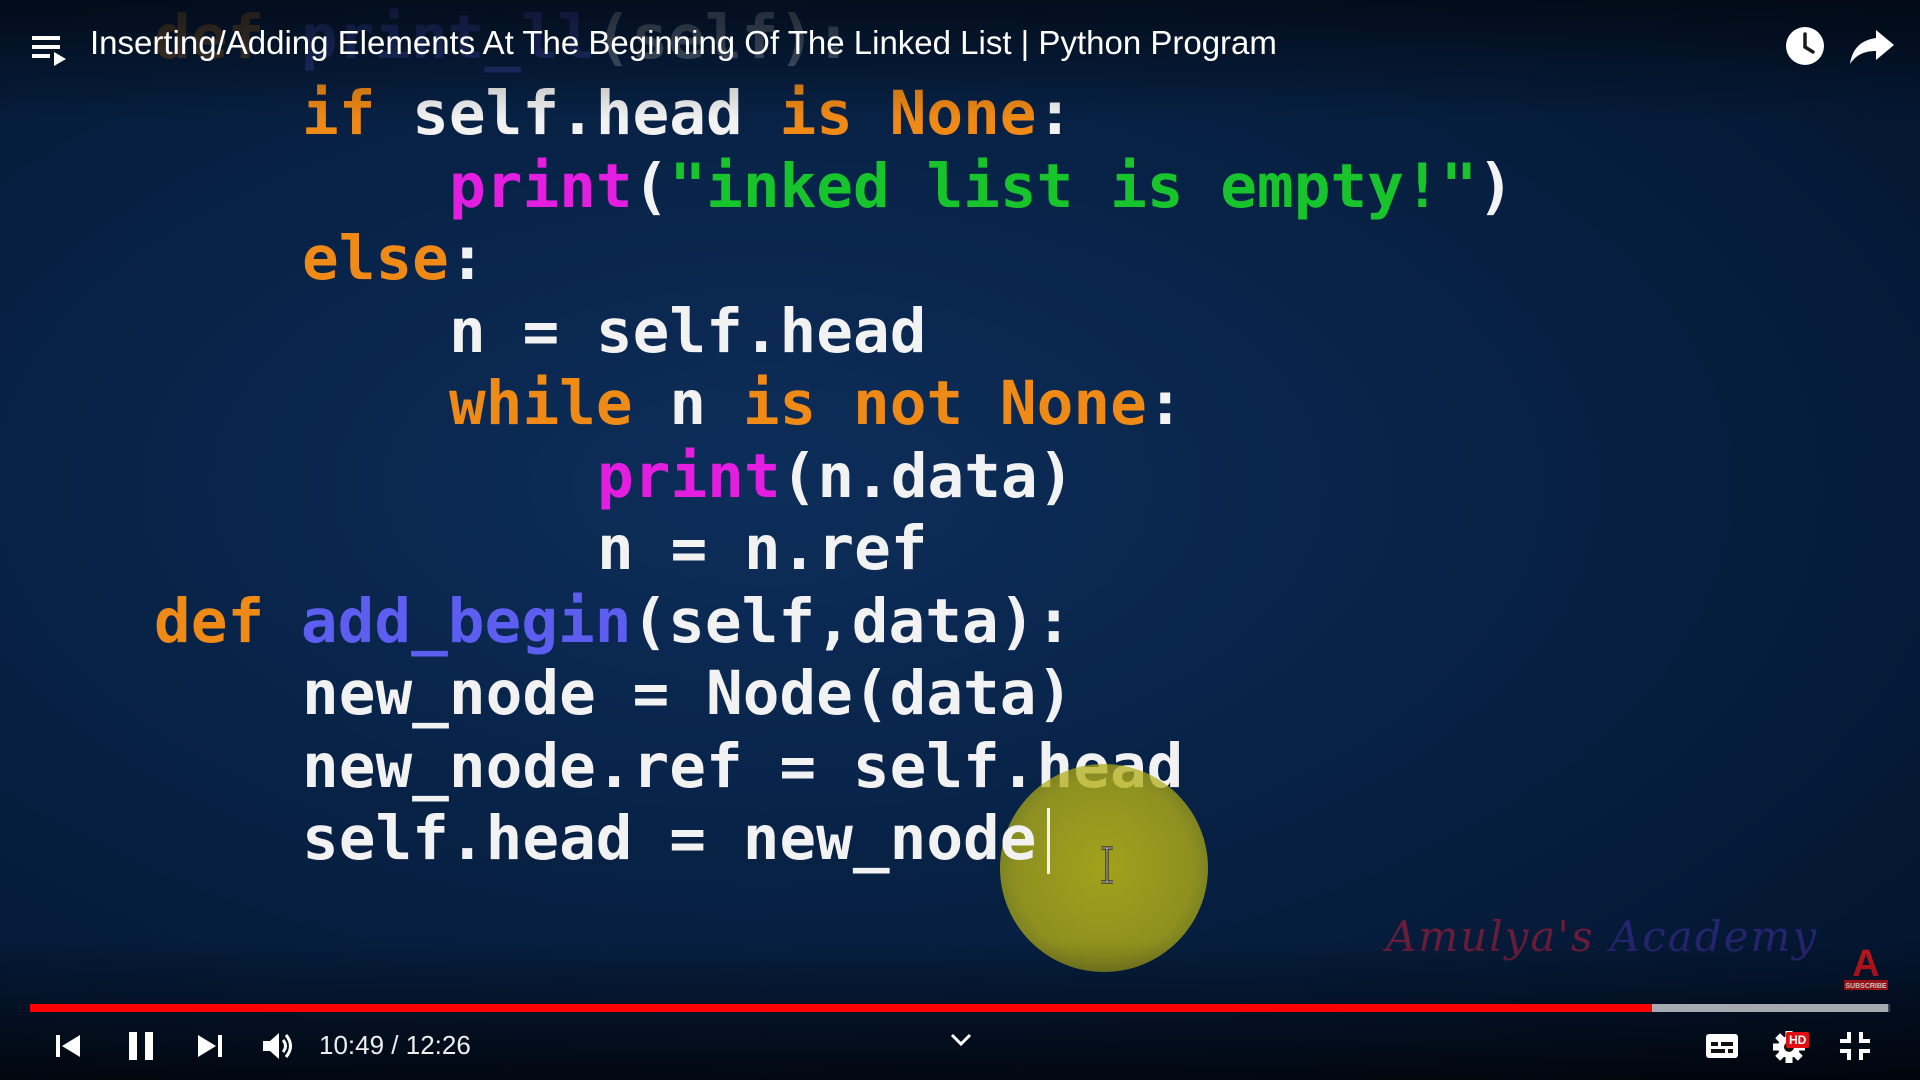 The image size is (1920, 1080). Describe the element at coordinates (438, 1045) in the screenshot. I see `time-total: 12:26` at that location.